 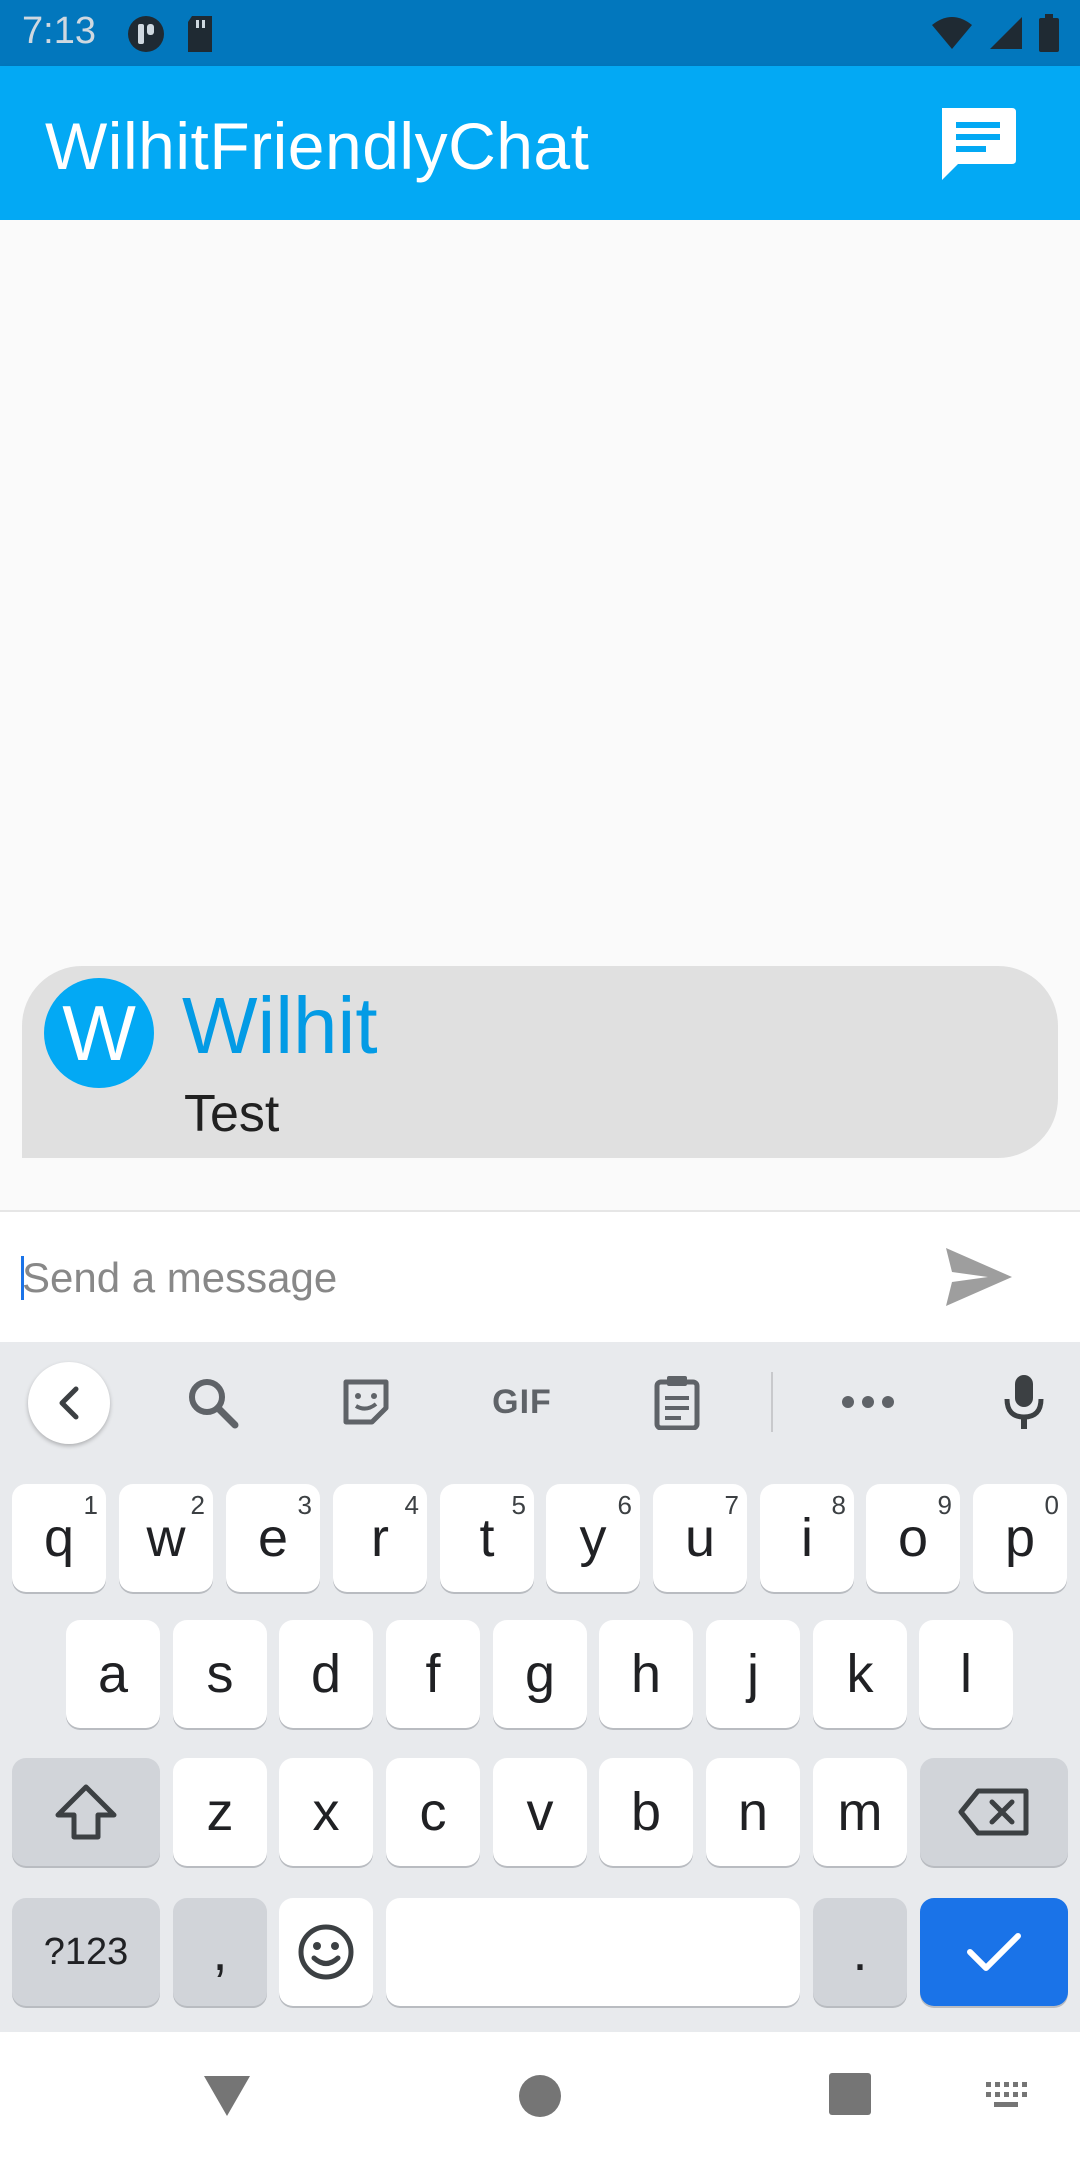 I want to click on key-m: m, so click(x=860, y=1812).